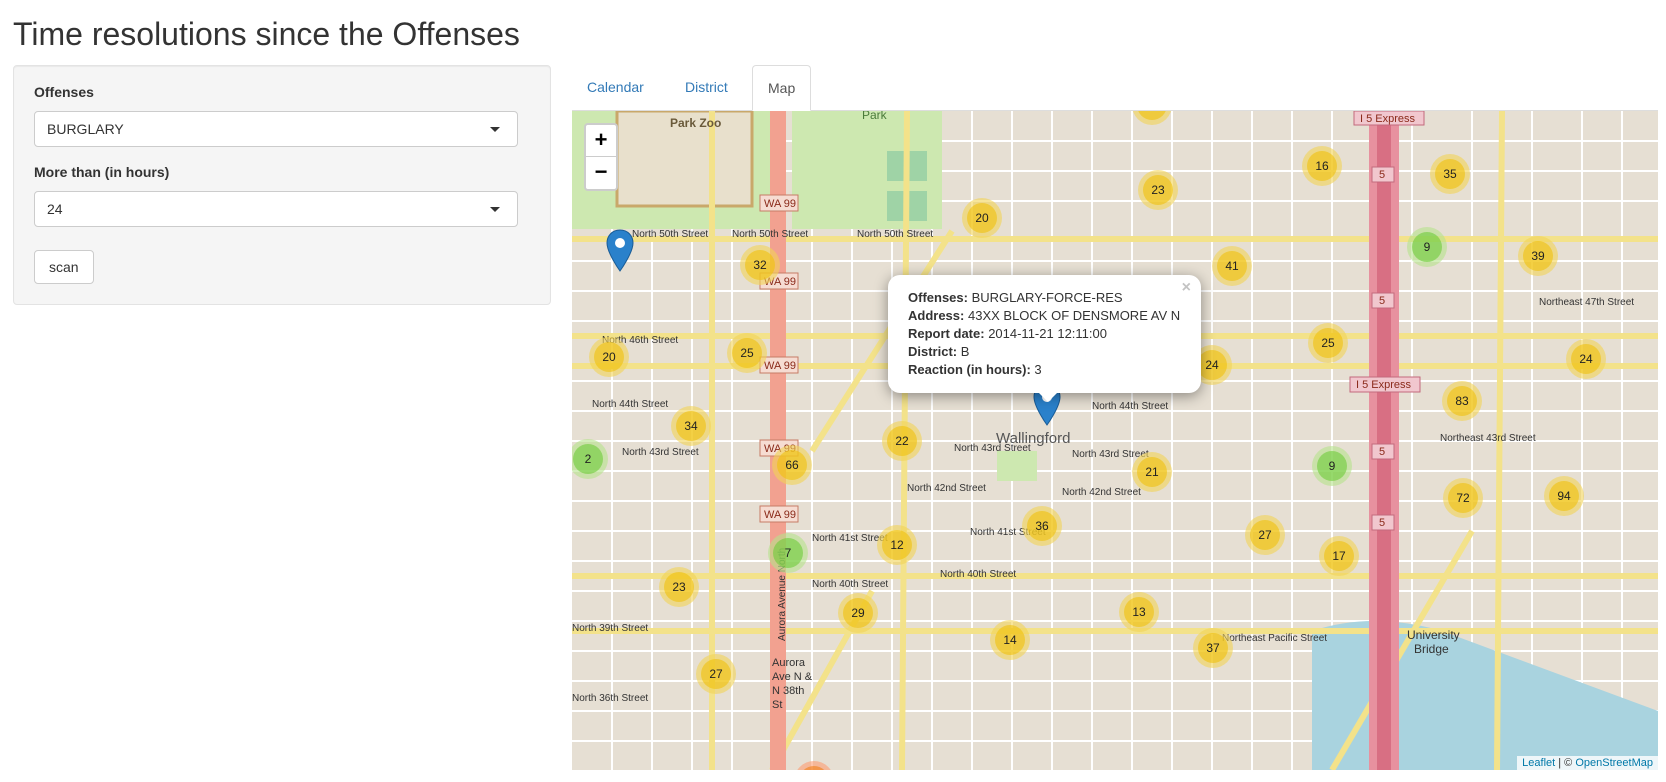  What do you see at coordinates (789, 663) in the screenshot?
I see `node-label: Aurora` at bounding box center [789, 663].